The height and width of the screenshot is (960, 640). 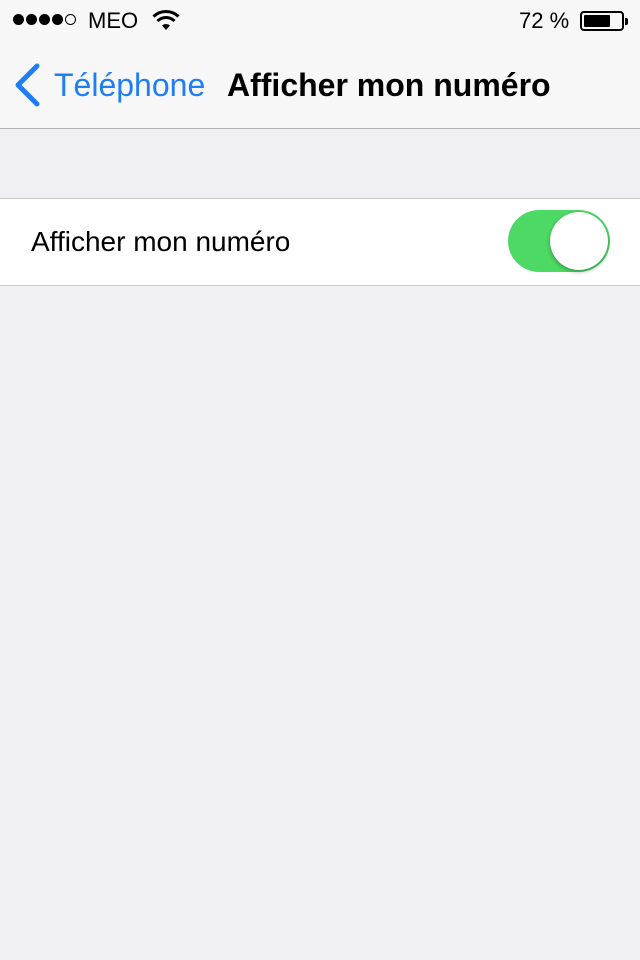 I want to click on settings-row-label: Afficher mon numéro, so click(x=161, y=241).